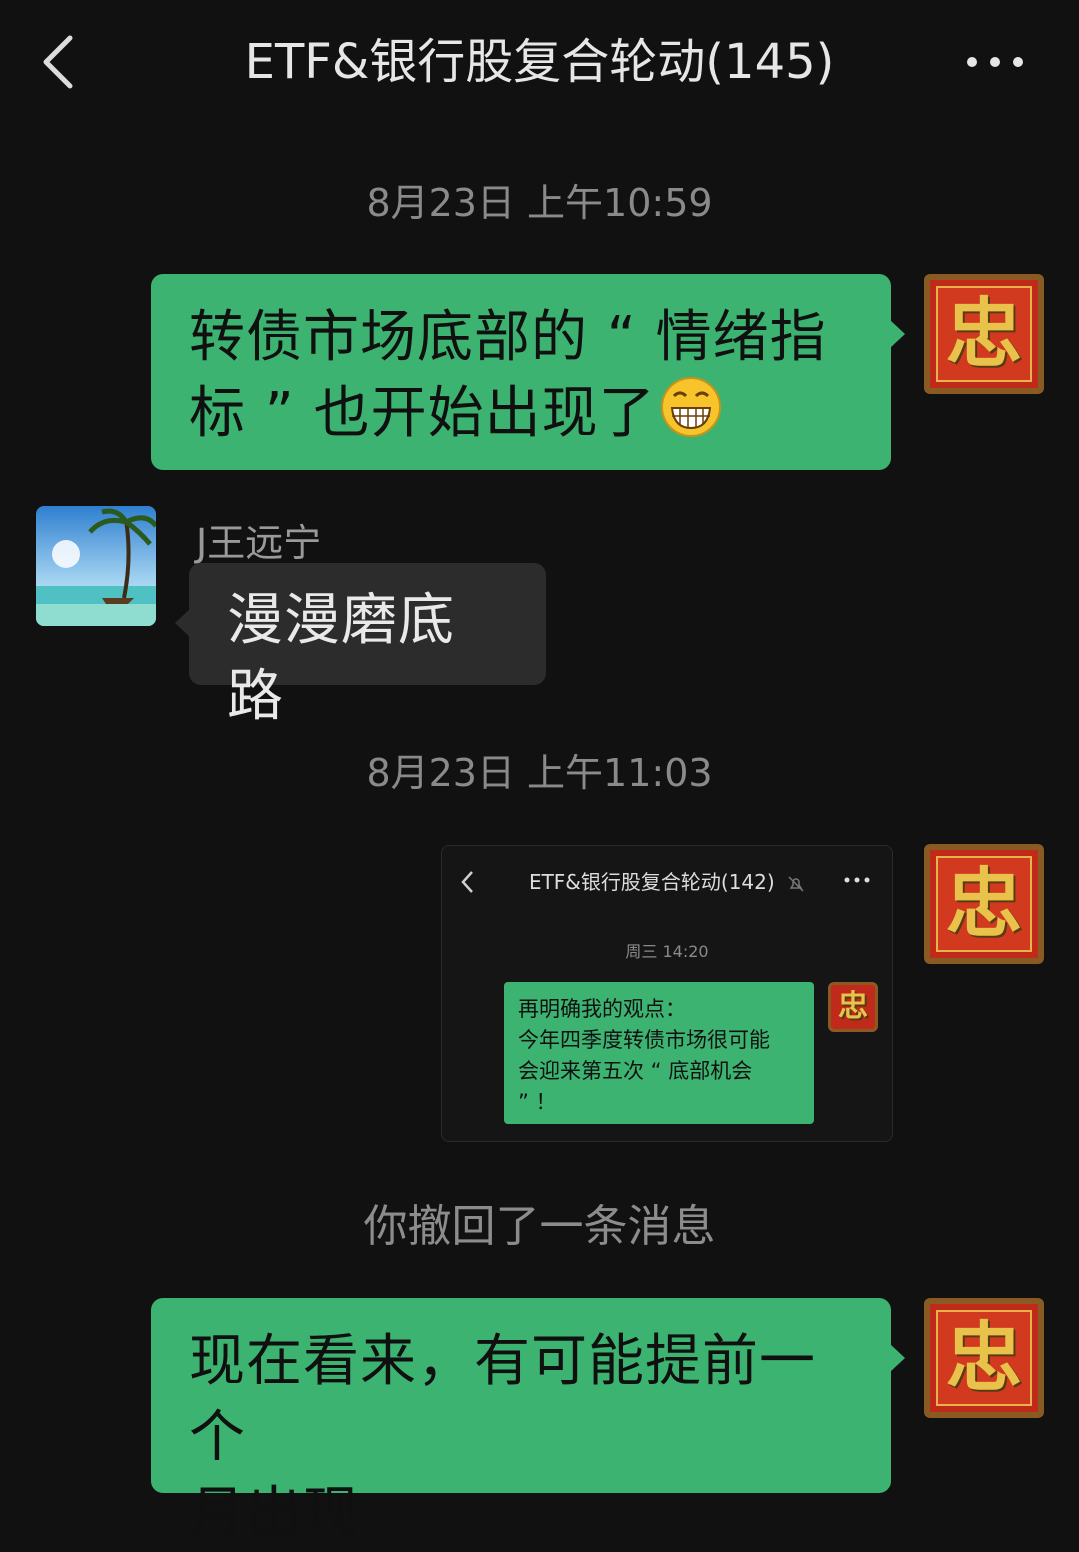  I want to click on chat-title: ETF&银行股复合轮动(145), so click(539, 62).